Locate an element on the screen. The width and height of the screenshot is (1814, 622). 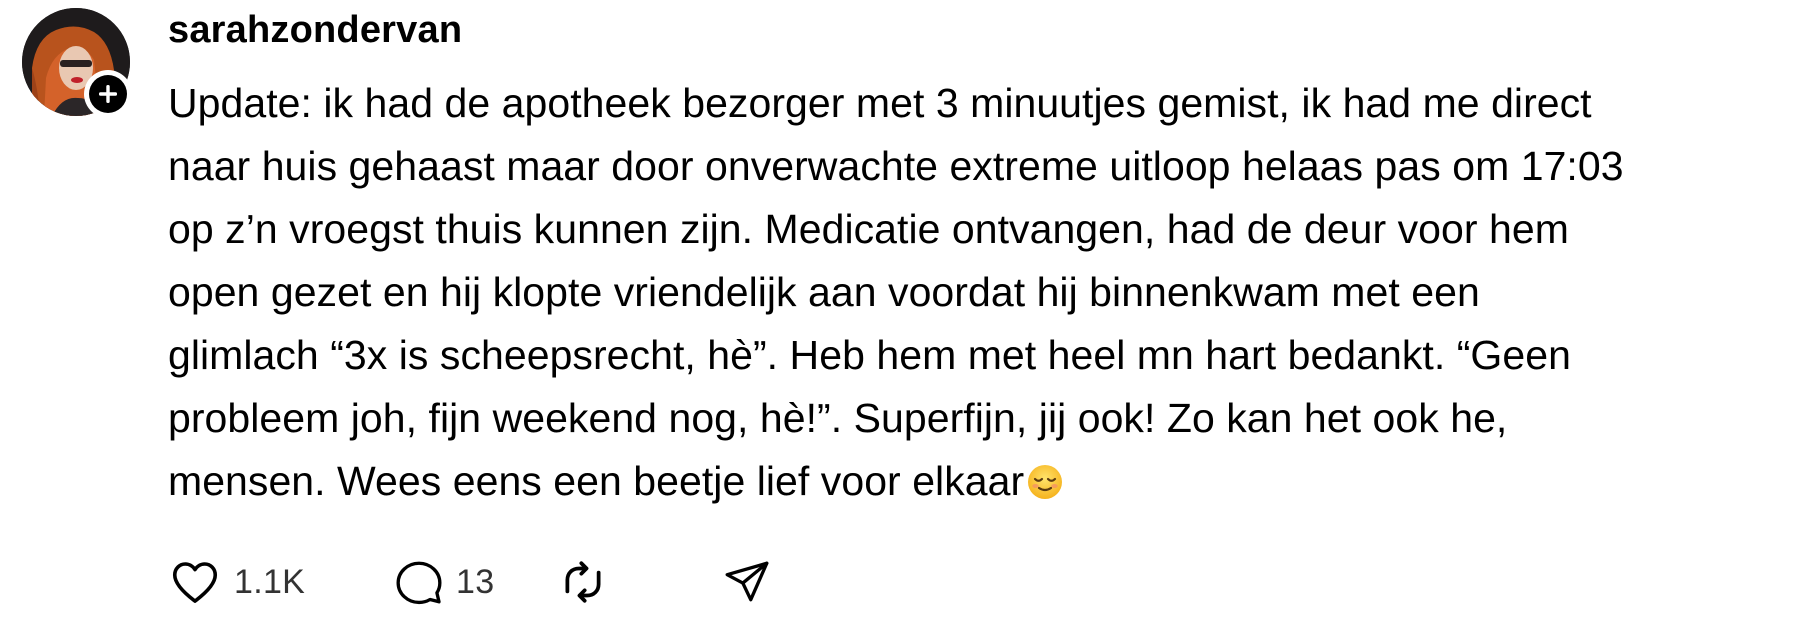
follow-button is located at coordinates (108, 94).